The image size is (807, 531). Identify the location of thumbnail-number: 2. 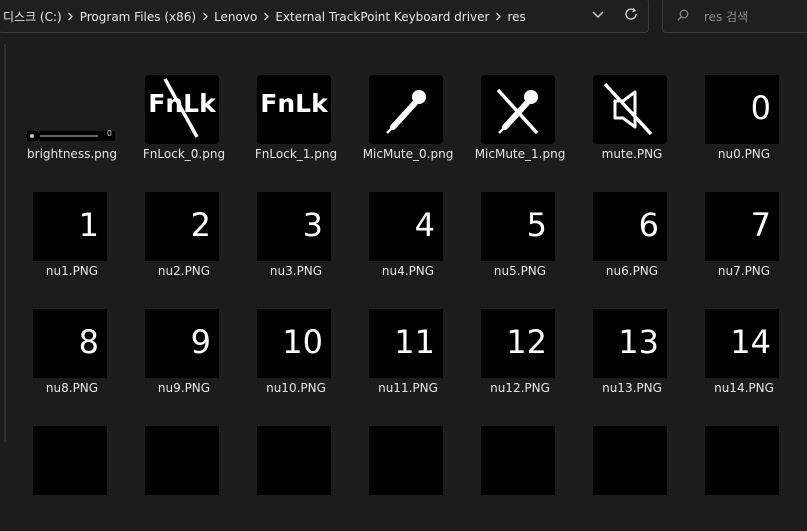
(200, 225).